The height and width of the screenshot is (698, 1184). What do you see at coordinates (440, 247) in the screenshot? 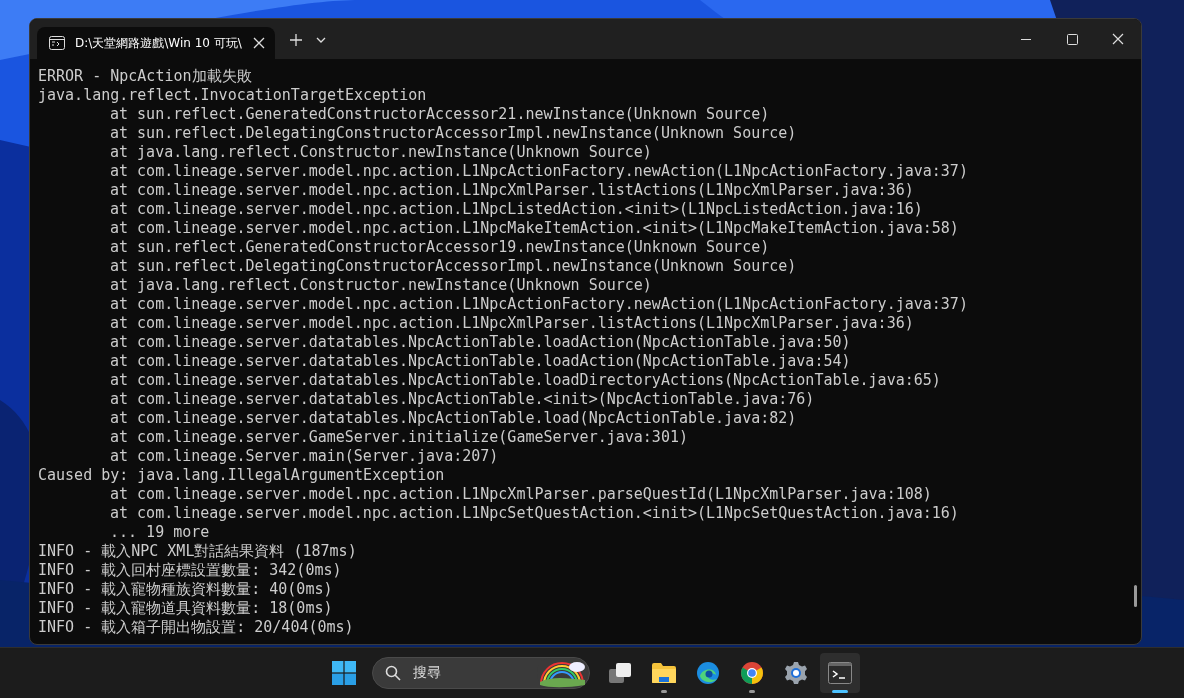
I see `console-line: at sun.reflect.GeneratedConstructorAccessor19.newInstance(Unknown Source)` at bounding box center [440, 247].